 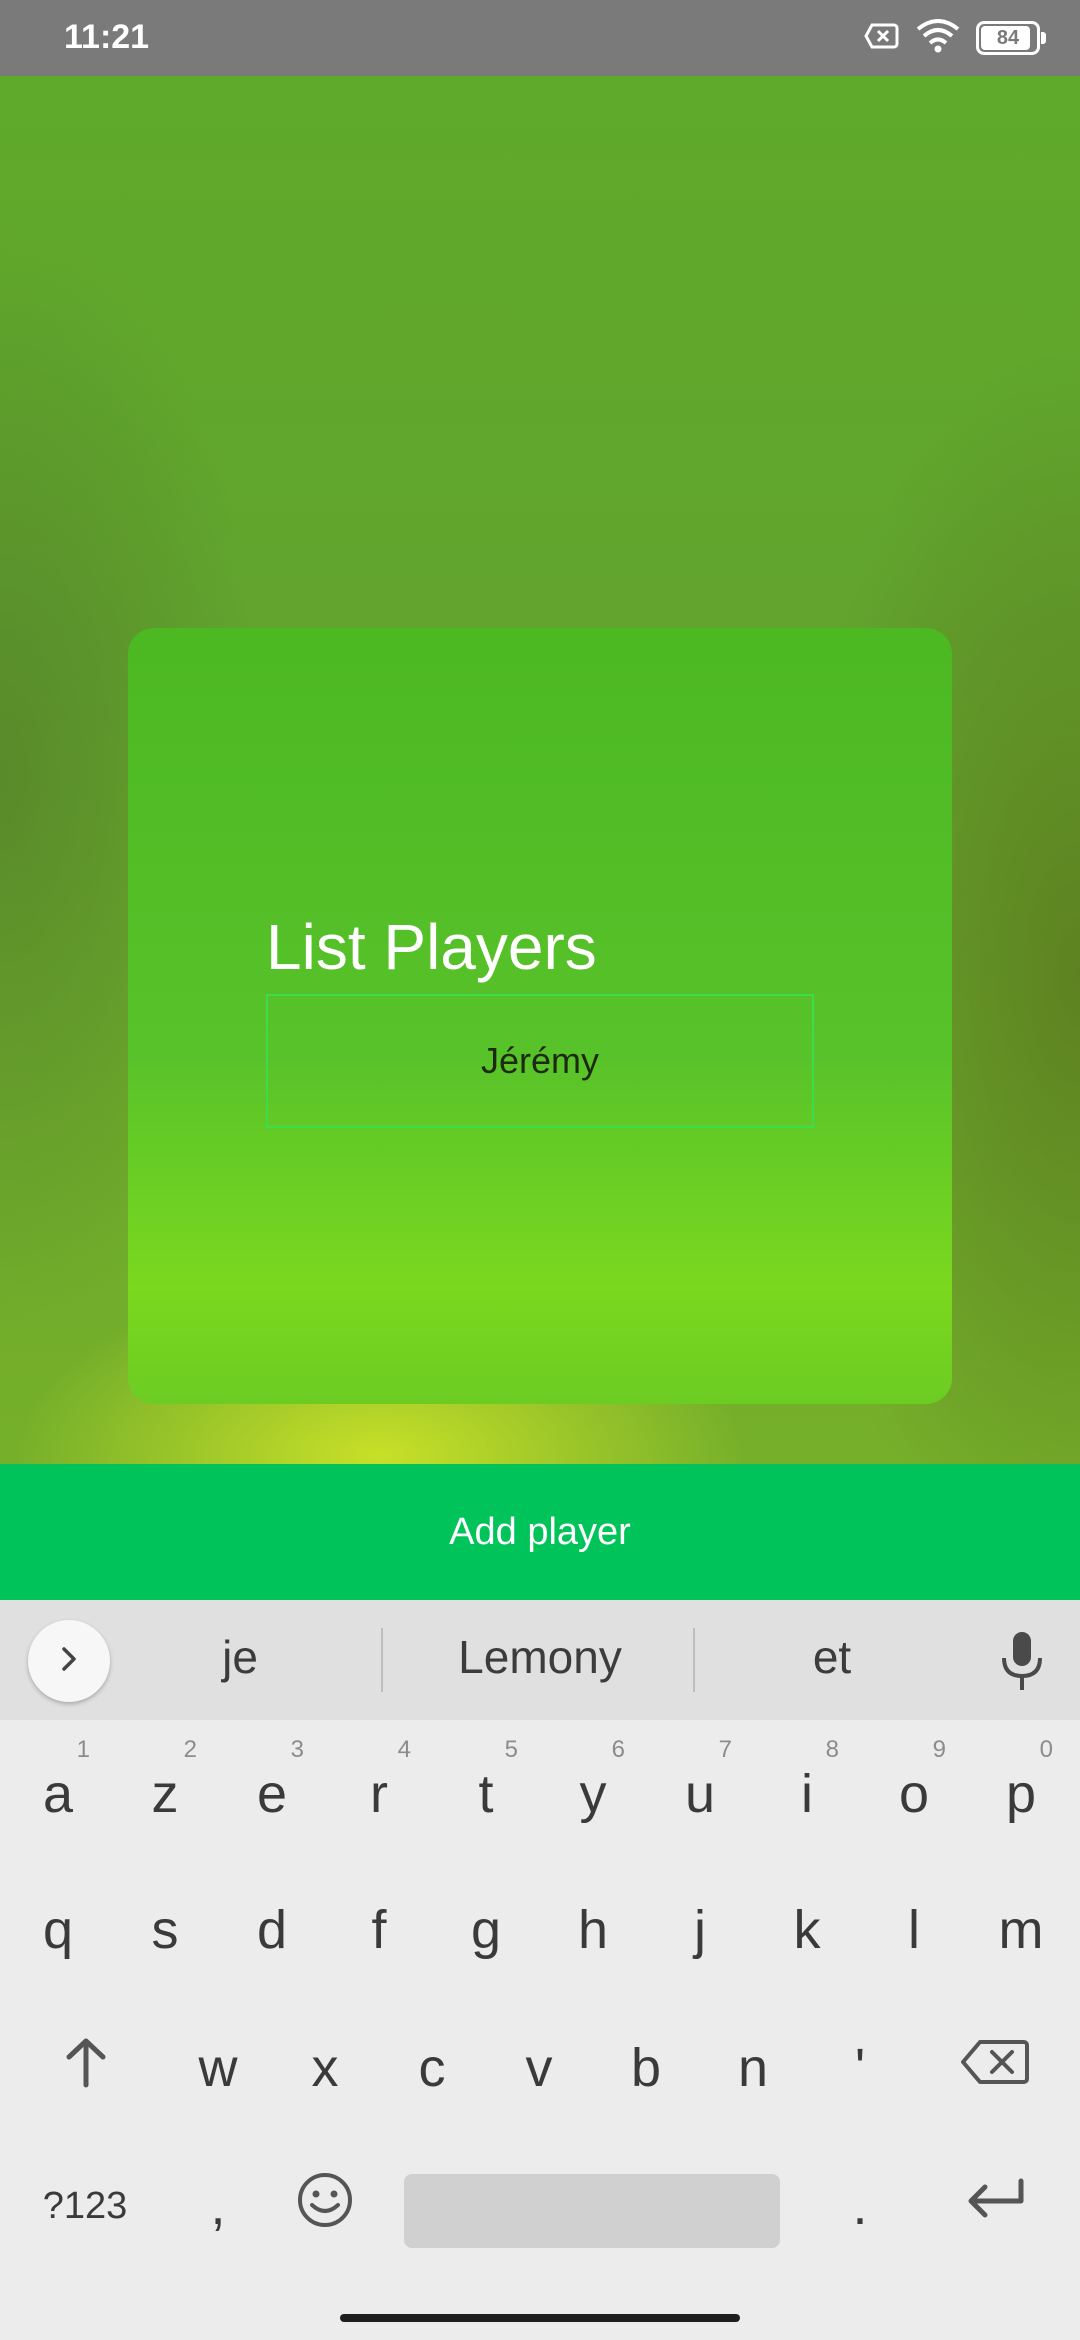 I want to click on player-name: Jérémy, so click(x=540, y=1060).